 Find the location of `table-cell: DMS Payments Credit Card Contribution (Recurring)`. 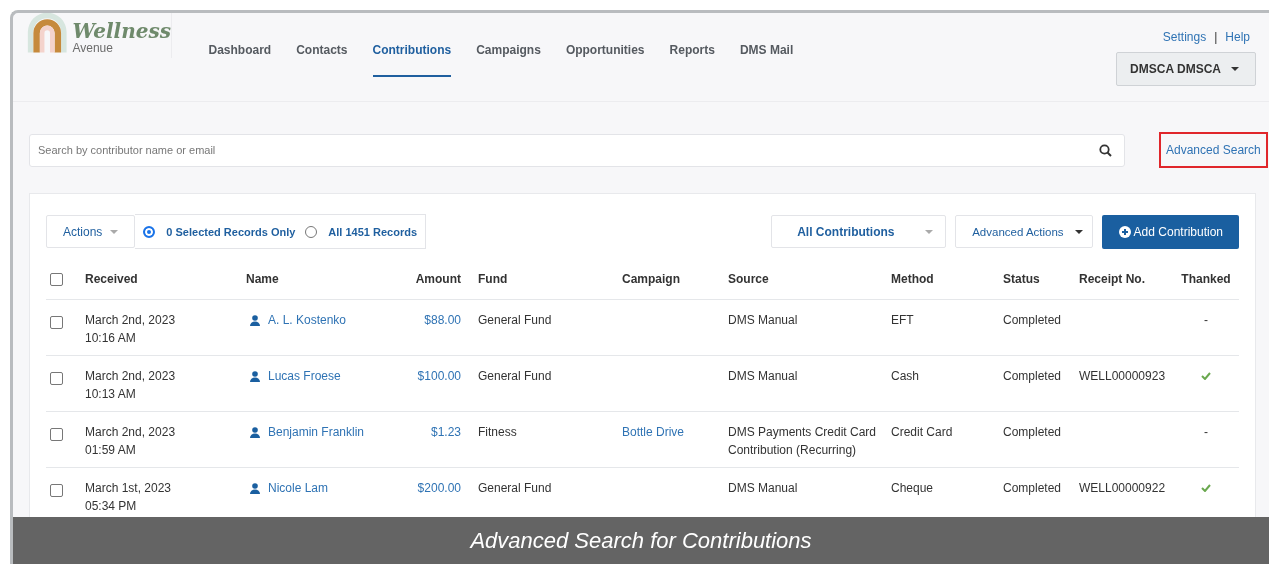

table-cell: DMS Payments Credit Card Contribution (Recurring) is located at coordinates (802, 441).